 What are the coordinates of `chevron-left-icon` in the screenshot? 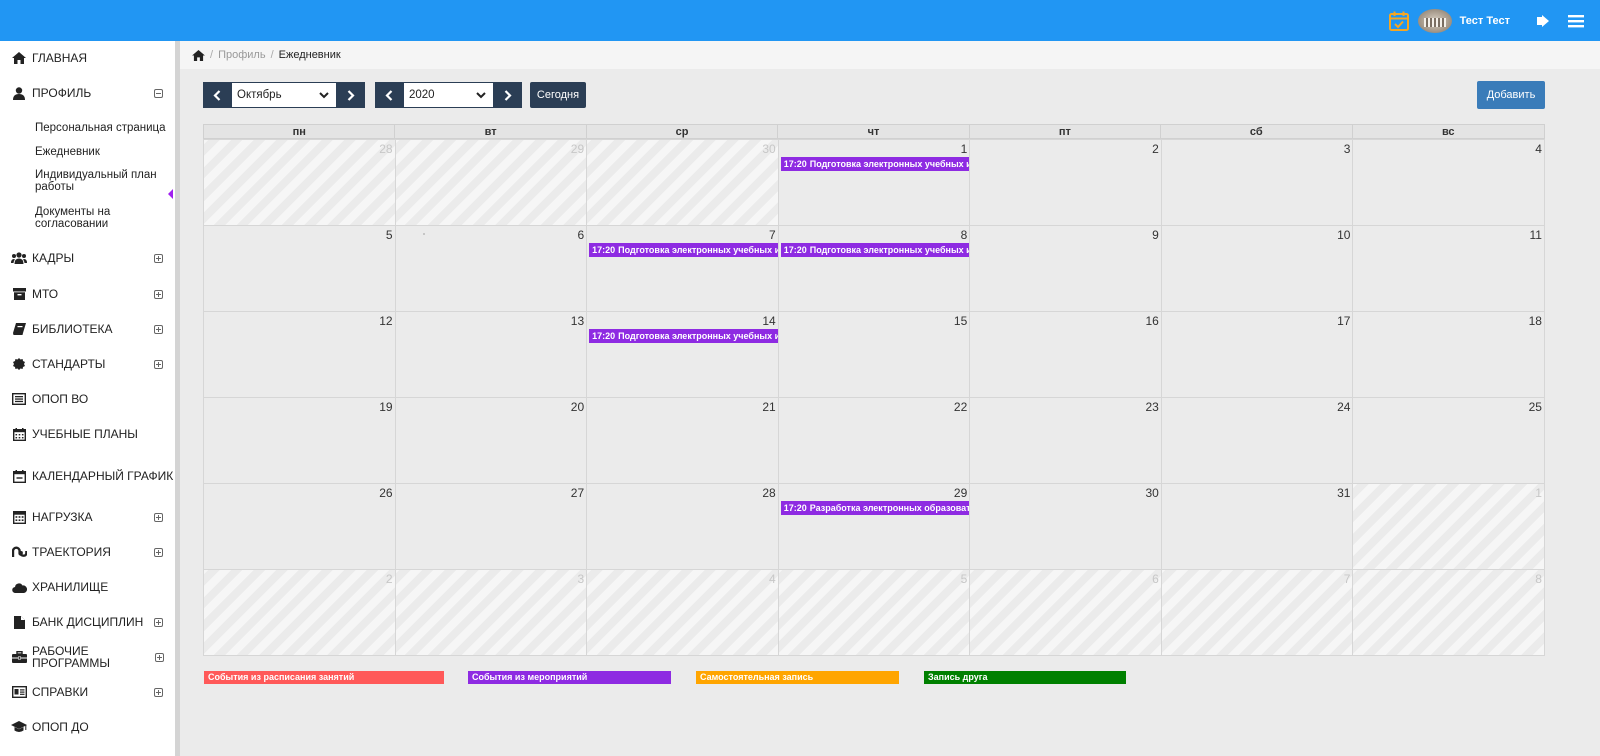 It's located at (217, 95).